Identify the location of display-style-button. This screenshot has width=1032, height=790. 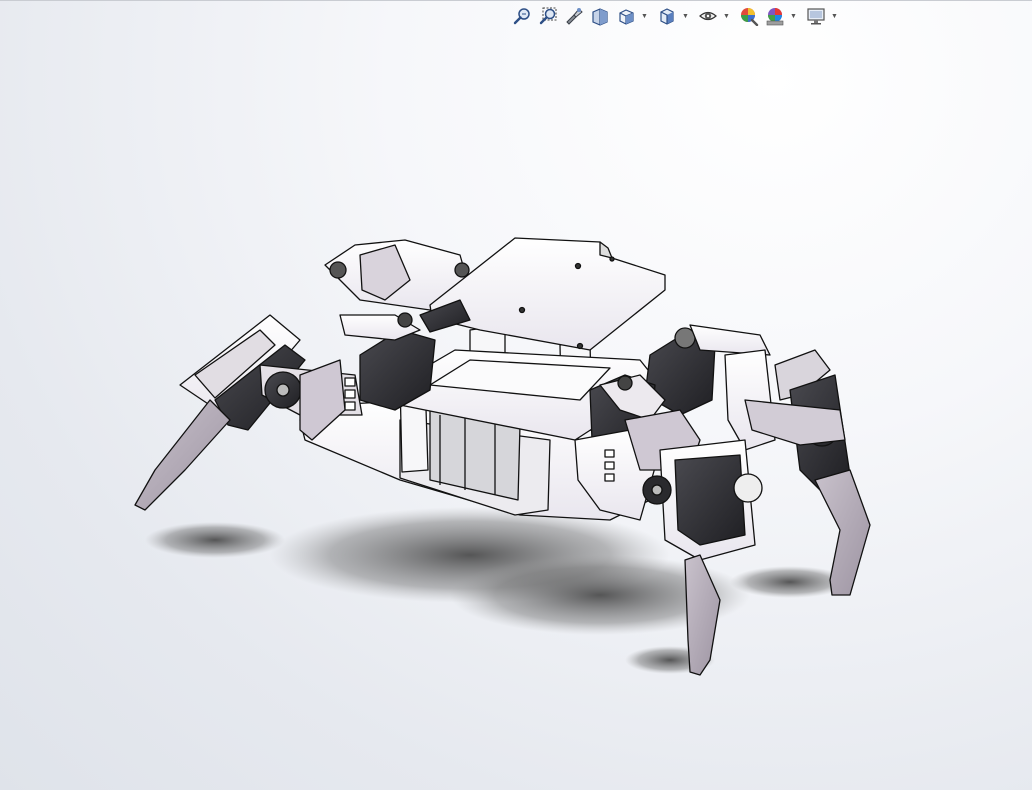
(667, 16).